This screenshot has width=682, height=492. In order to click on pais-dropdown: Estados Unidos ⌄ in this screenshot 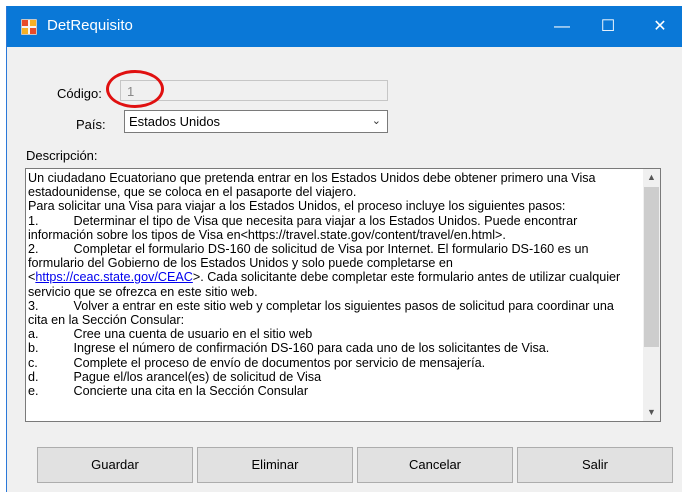, I will do `click(256, 121)`.